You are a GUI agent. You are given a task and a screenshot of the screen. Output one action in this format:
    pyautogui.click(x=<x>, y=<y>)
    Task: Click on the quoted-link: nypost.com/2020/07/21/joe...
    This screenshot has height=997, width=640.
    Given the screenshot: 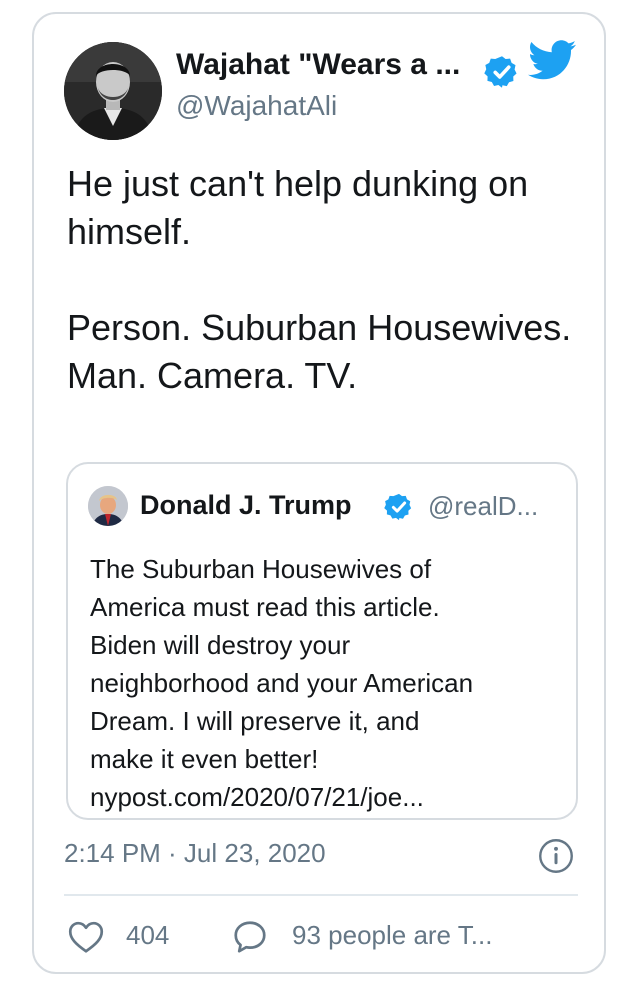 What is the action you would take?
    pyautogui.click(x=325, y=797)
    